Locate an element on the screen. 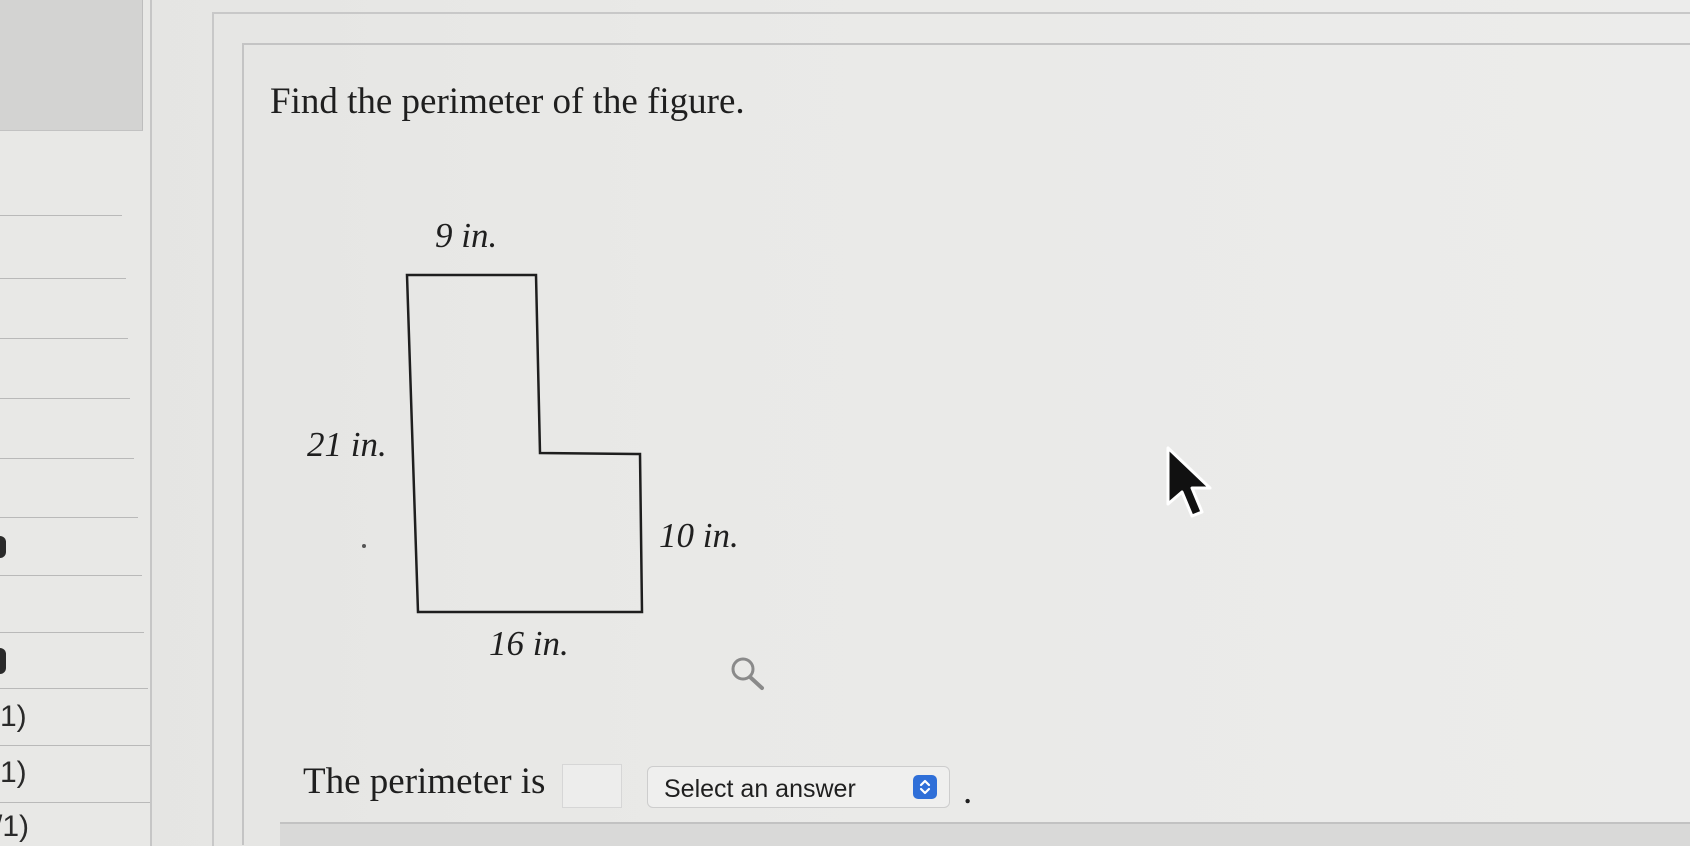  sidebar-item-label: /1) is located at coordinates (14, 827).